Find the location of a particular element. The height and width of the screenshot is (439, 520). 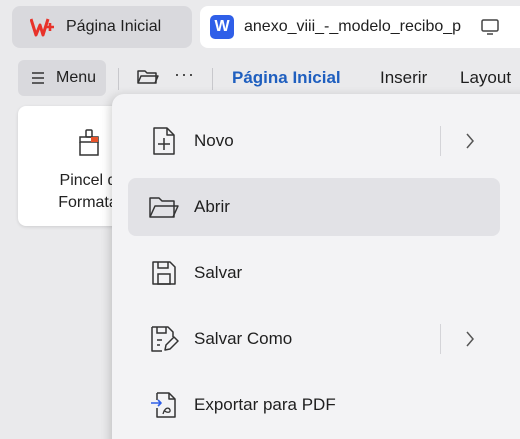

menu-item-save-label: Salvar is located at coordinates (218, 272).